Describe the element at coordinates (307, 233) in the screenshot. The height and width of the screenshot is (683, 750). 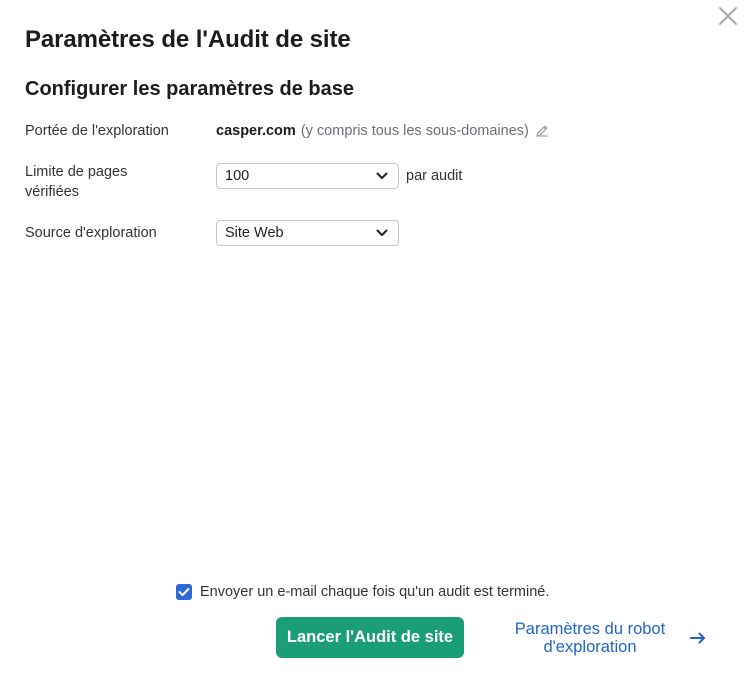
I see `crawl-source-select: Site Web` at that location.